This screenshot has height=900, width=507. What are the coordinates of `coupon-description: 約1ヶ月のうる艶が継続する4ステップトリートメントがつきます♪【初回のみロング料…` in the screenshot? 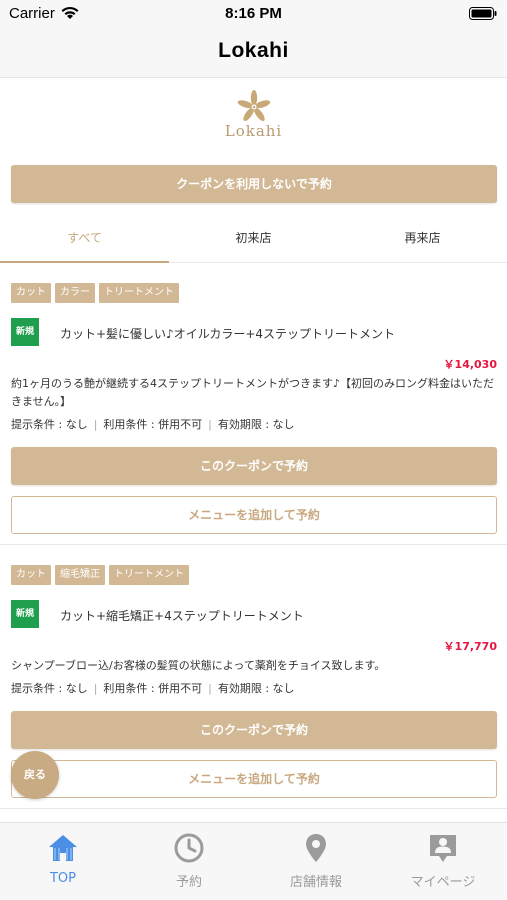 It's located at (253, 392).